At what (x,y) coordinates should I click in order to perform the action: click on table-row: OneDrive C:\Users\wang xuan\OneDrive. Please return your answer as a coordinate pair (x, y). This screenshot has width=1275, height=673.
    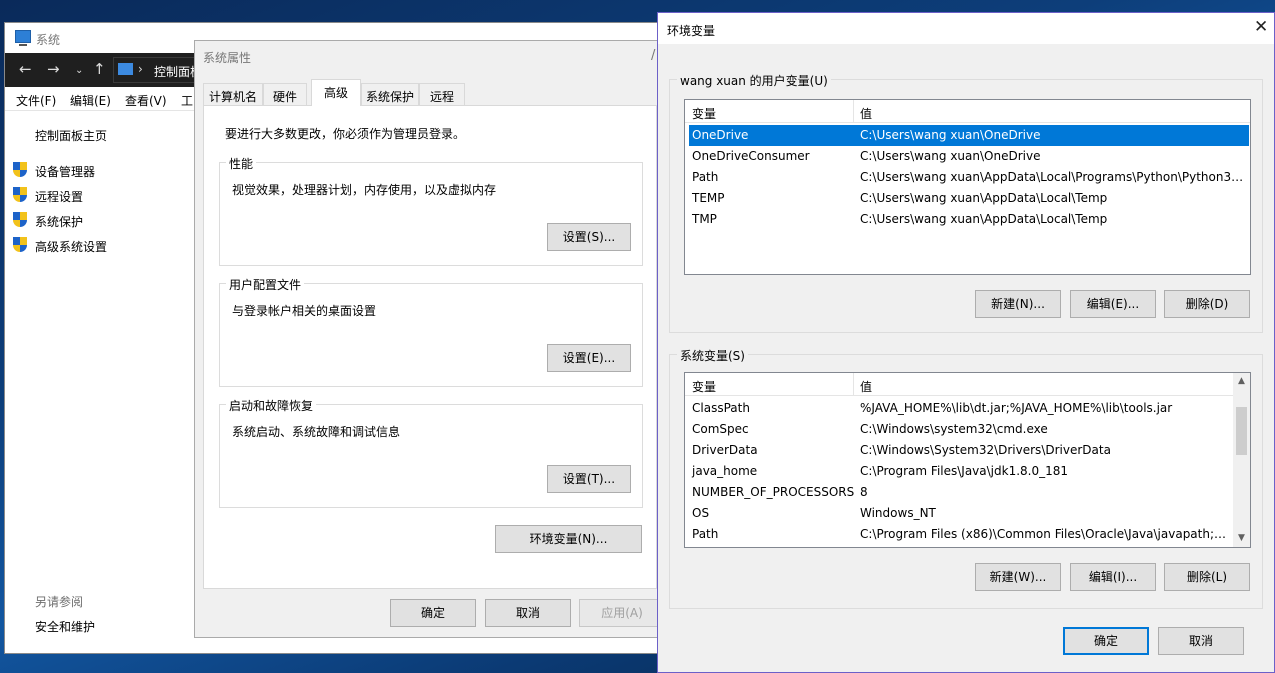
    Looking at the image, I should click on (969, 135).